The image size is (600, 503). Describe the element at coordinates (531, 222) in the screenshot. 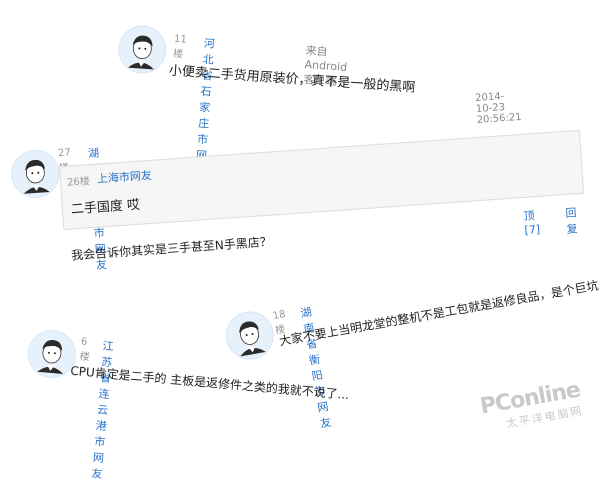

I see `upvote-button: 顶[7]` at that location.